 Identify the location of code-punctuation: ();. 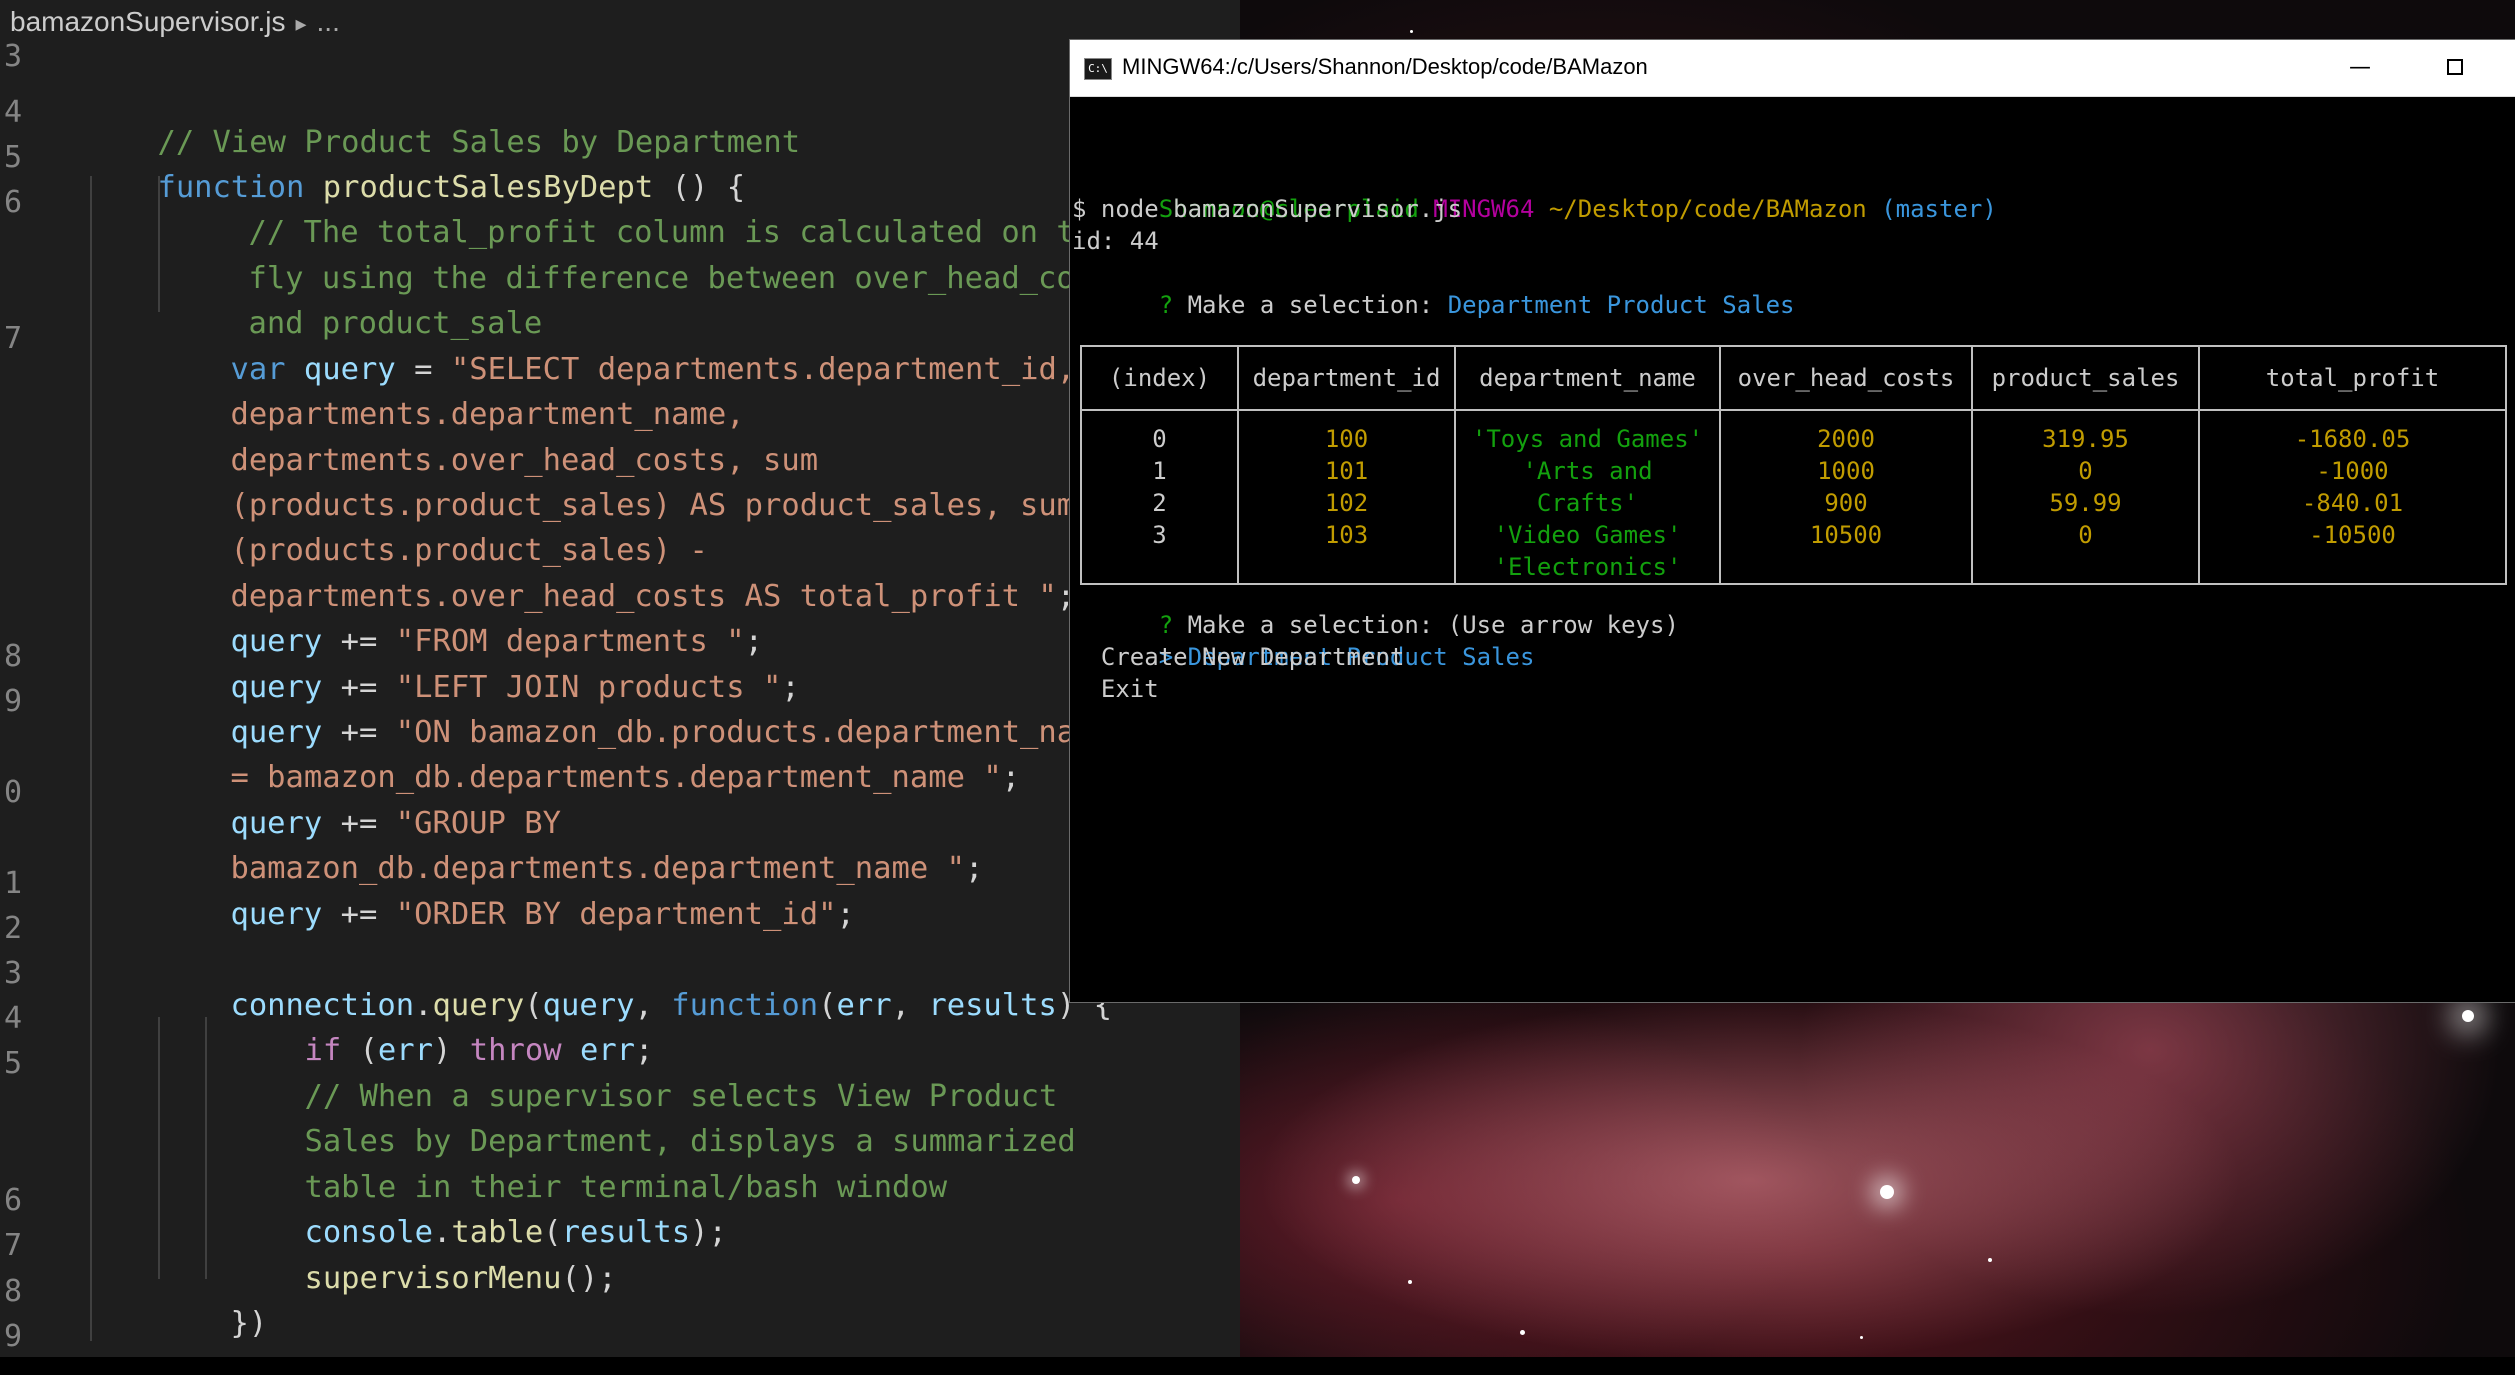
(589, 1278).